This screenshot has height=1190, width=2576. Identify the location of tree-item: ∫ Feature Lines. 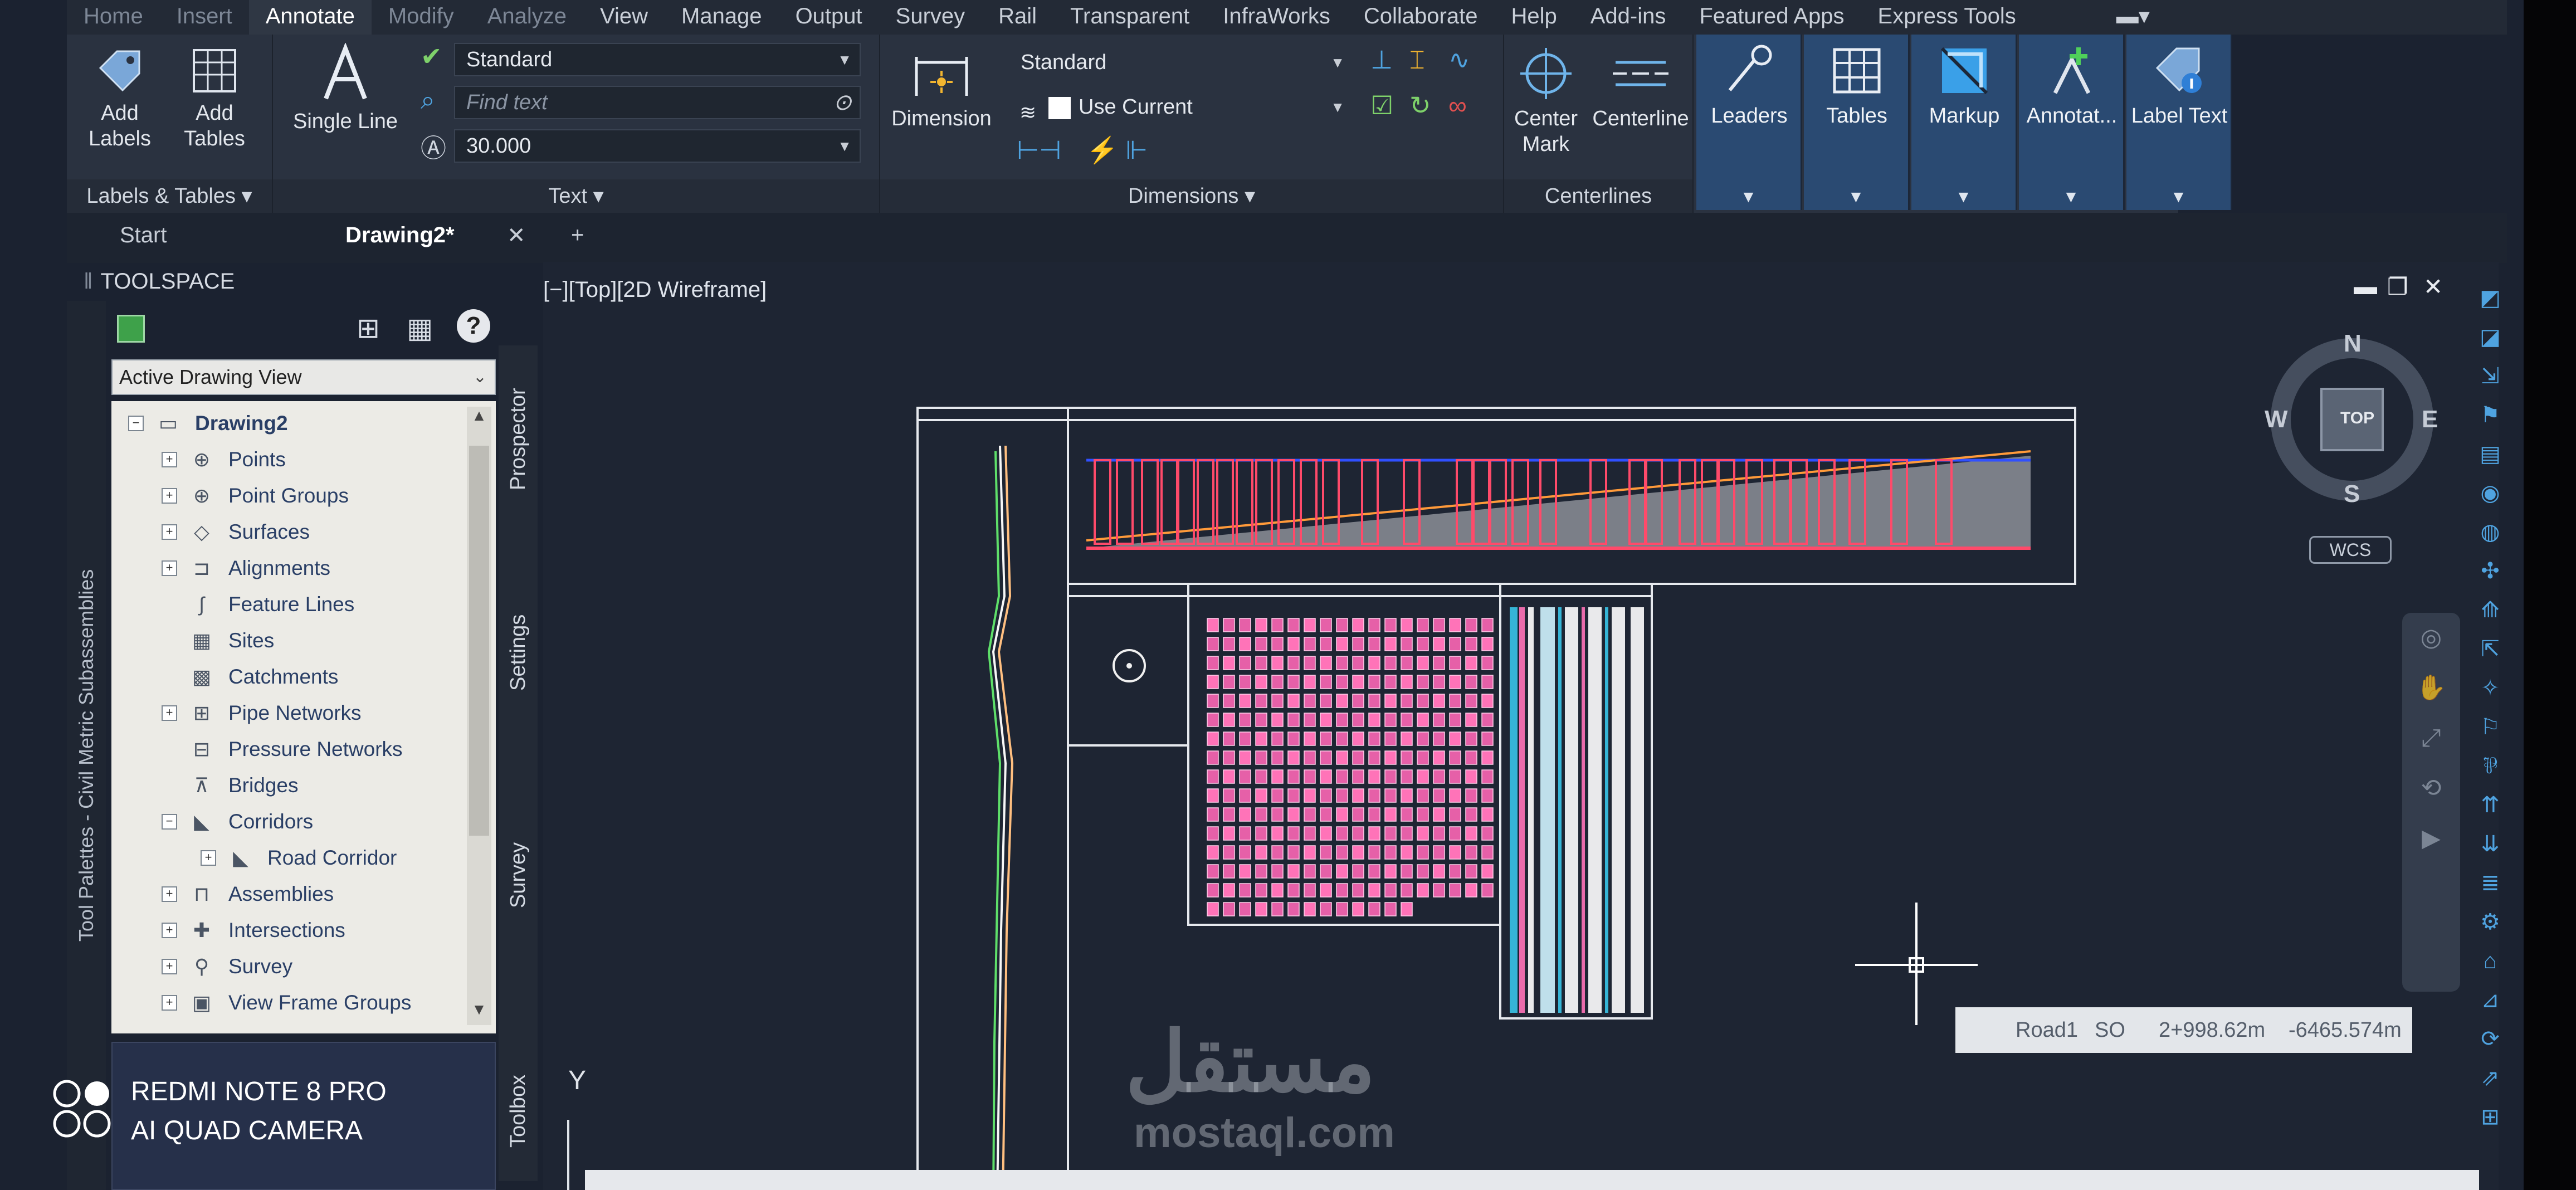
(289, 604).